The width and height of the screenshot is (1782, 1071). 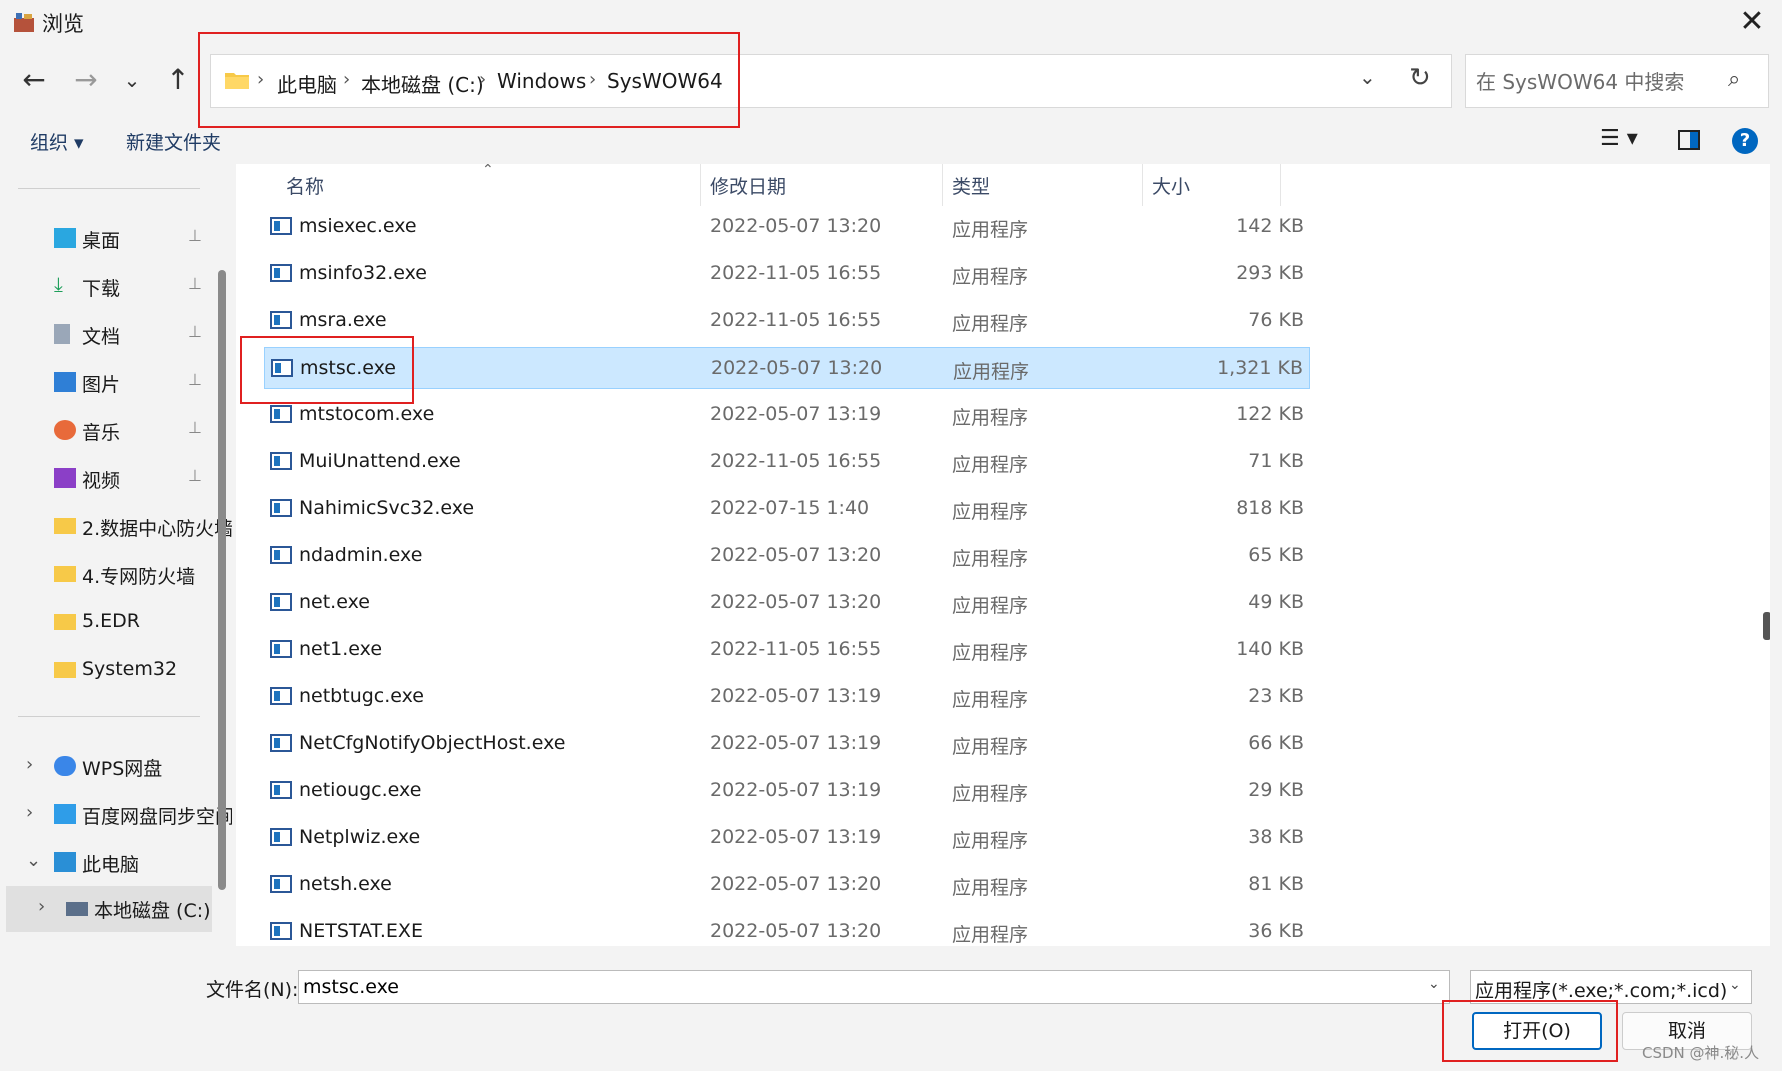 I want to click on file-row: mtstocom.exe 2022-05-07 13:19 应用程序 122 KB, so click(x=787, y=415).